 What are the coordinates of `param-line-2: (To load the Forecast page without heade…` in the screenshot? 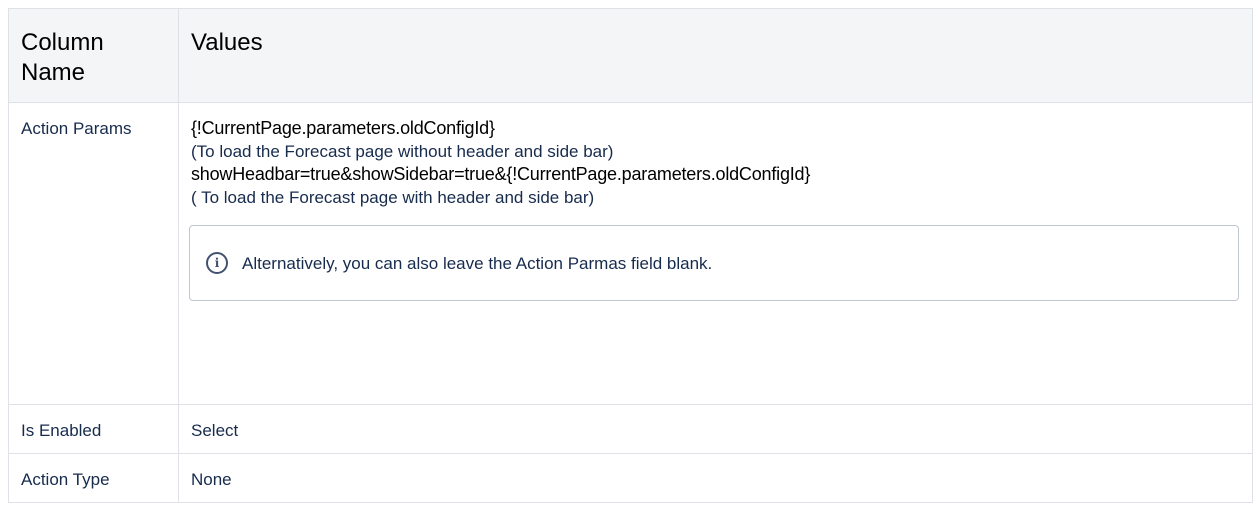 It's located at (402, 151).